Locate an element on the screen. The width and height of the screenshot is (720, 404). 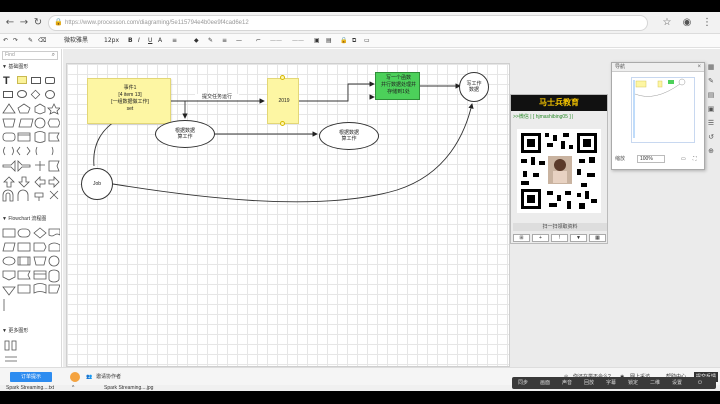
navigator-title: 导航 is located at coordinates (620, 67).